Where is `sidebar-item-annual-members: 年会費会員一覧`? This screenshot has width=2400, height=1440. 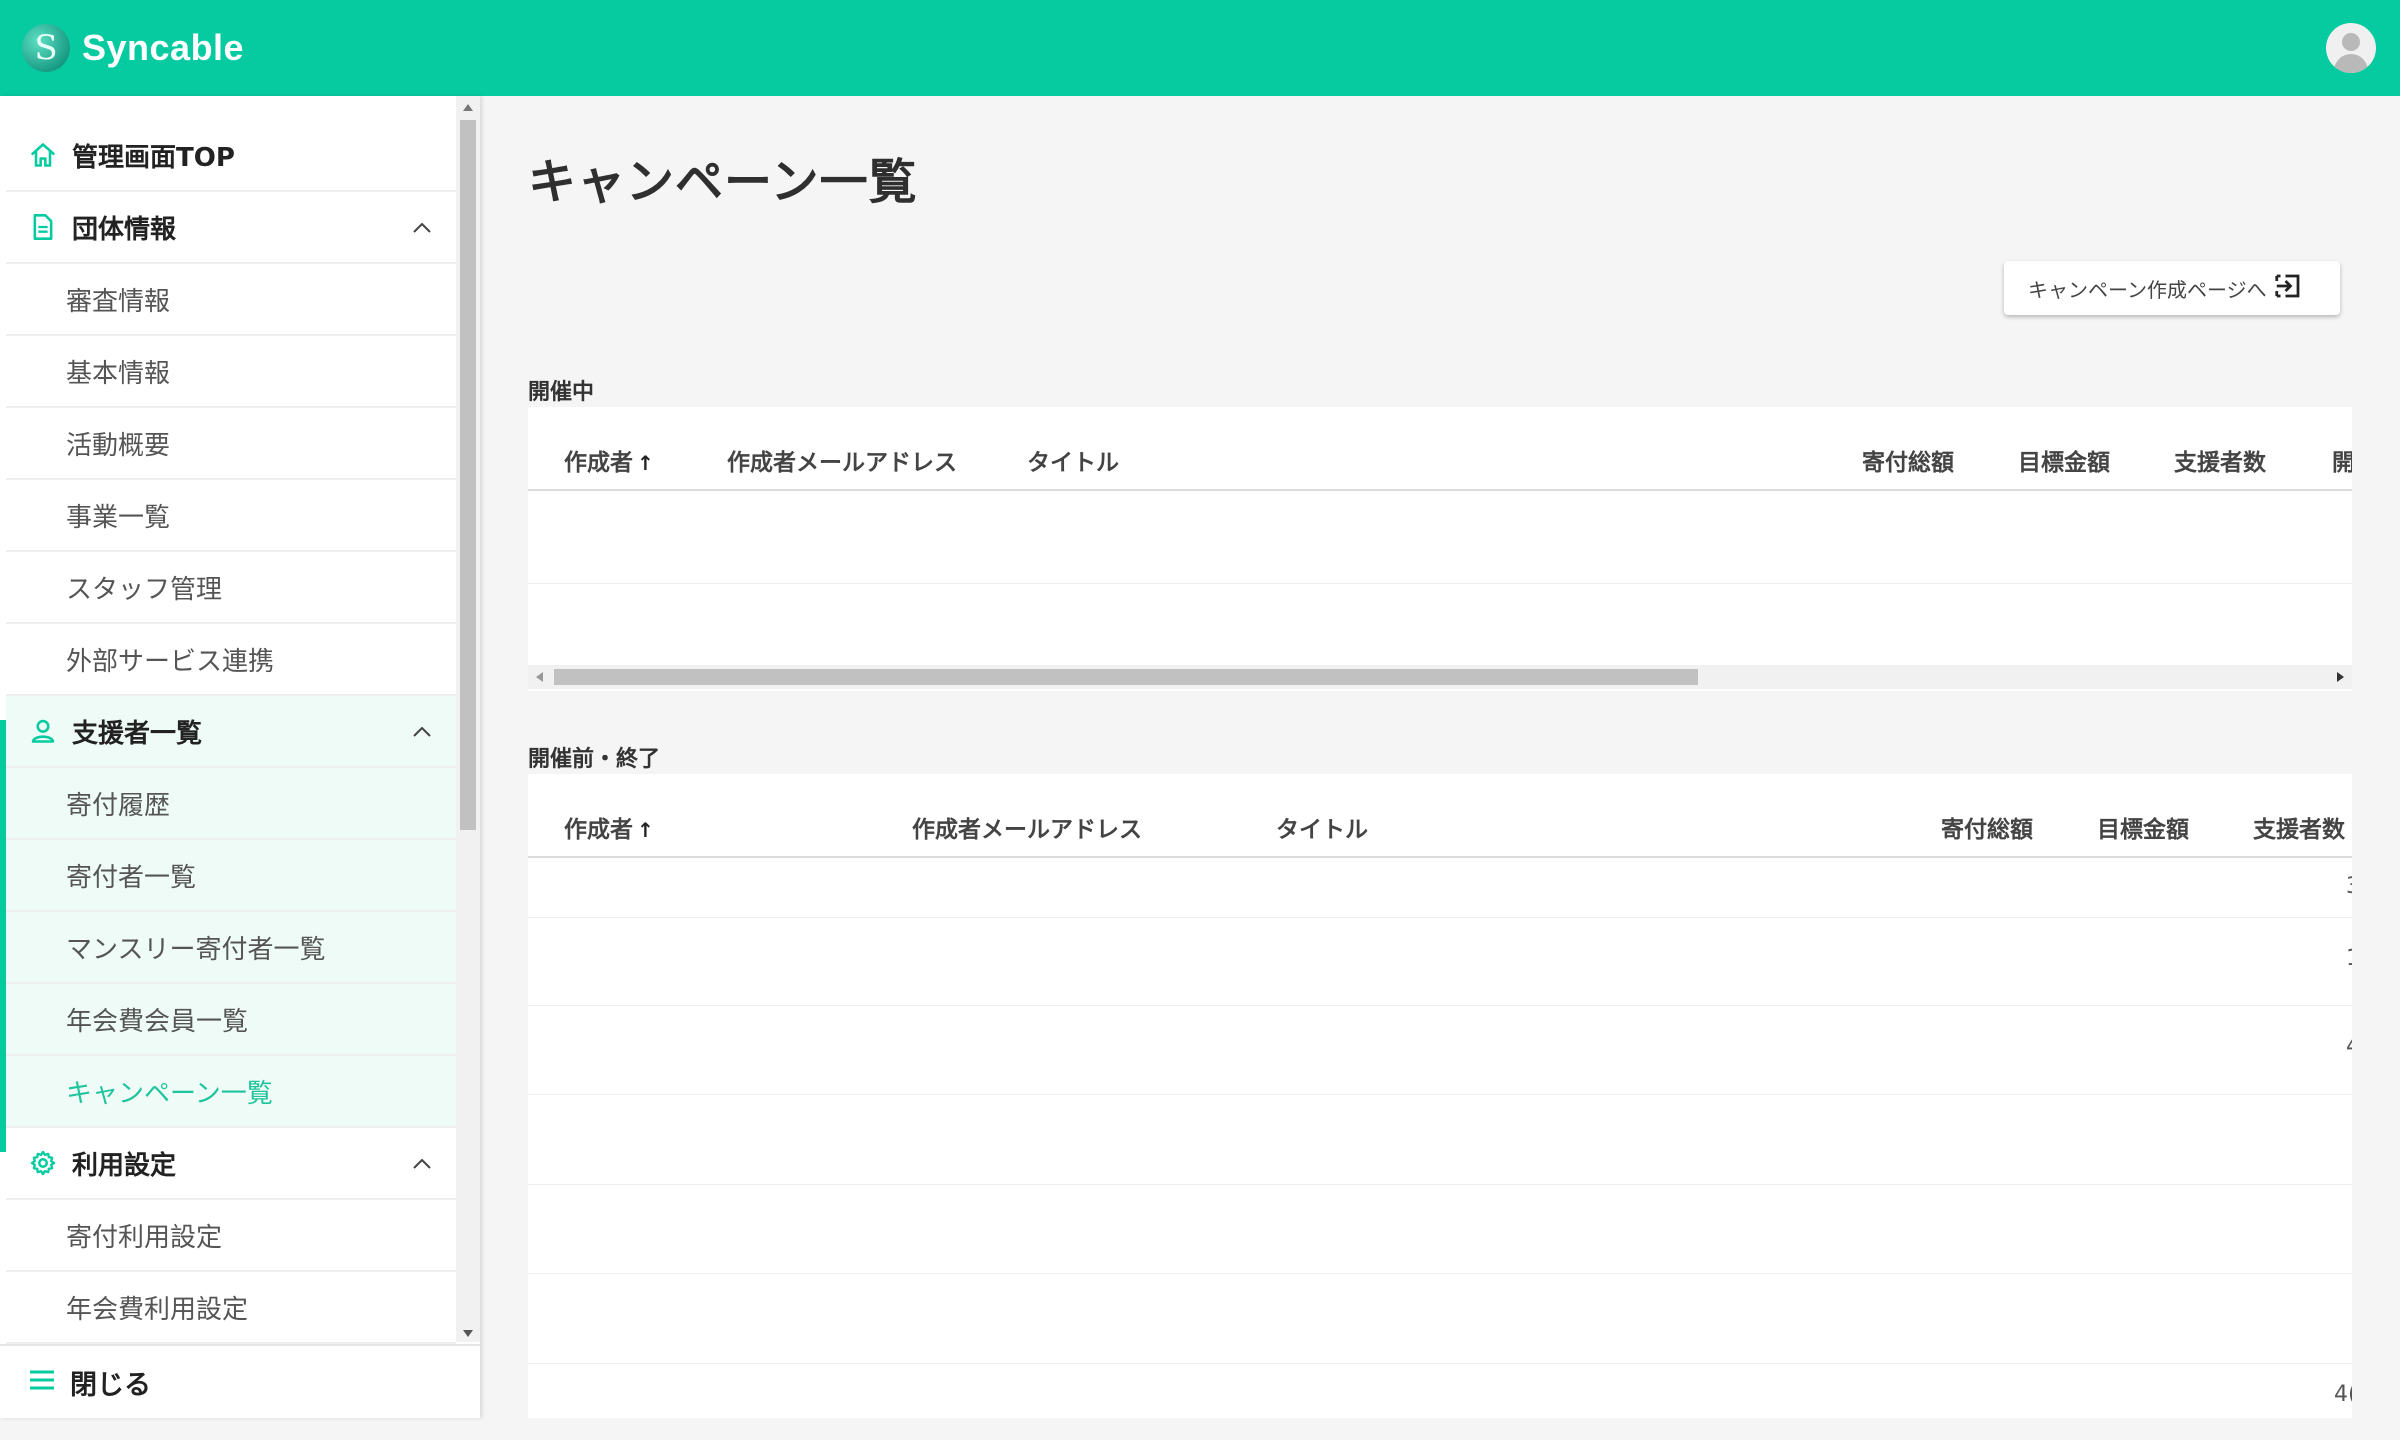 sidebar-item-annual-members: 年会費会員一覧 is located at coordinates (231, 1020).